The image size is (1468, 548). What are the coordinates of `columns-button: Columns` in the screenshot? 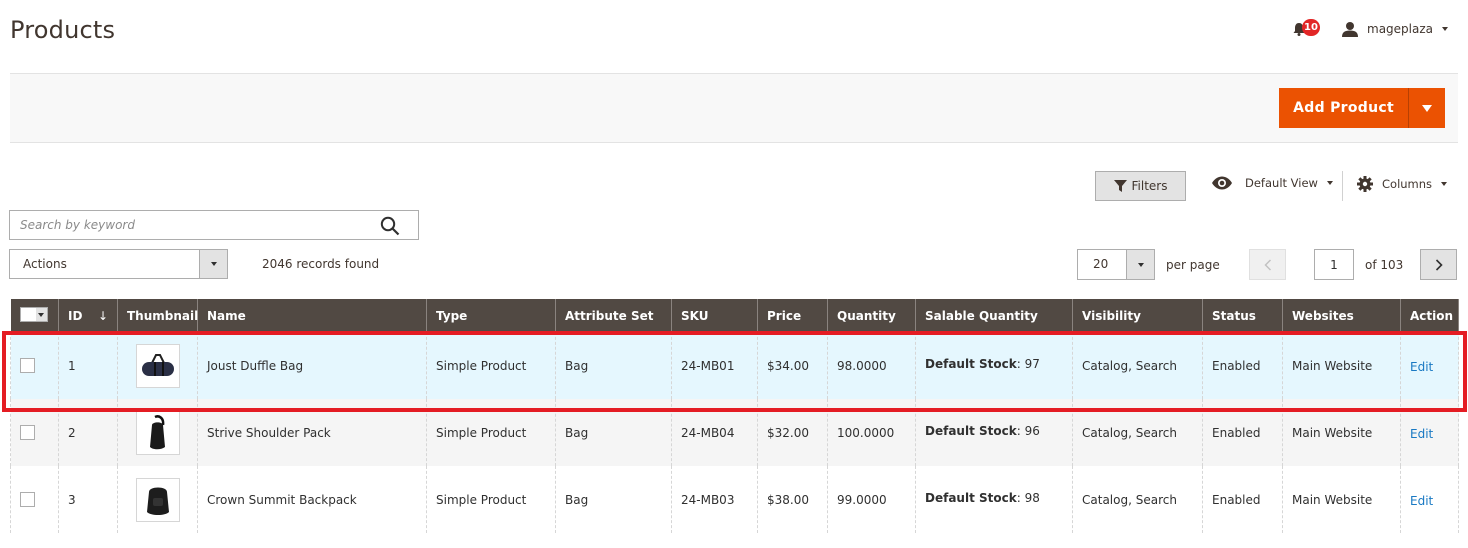 It's located at (1402, 184).